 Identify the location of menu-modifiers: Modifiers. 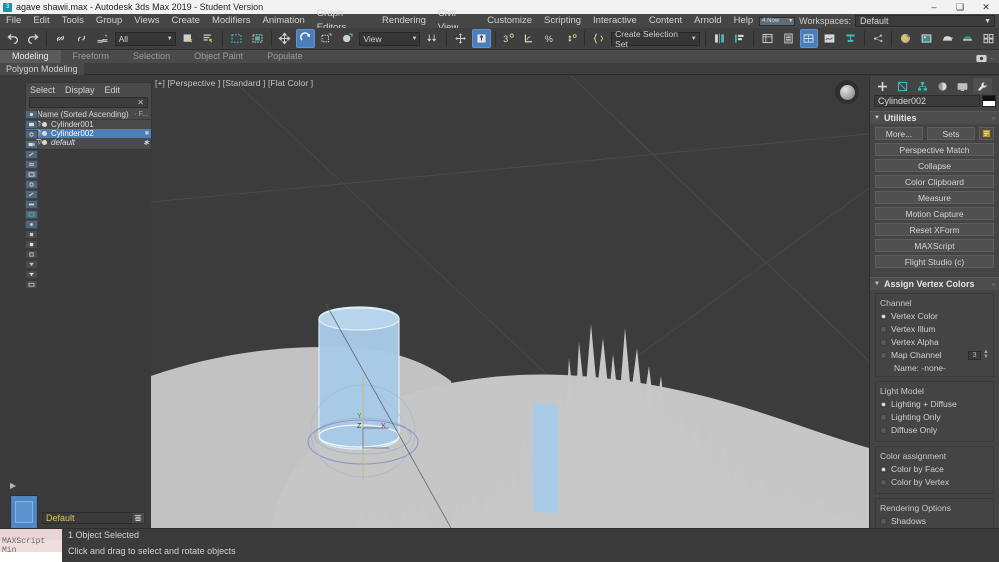
(231, 21).